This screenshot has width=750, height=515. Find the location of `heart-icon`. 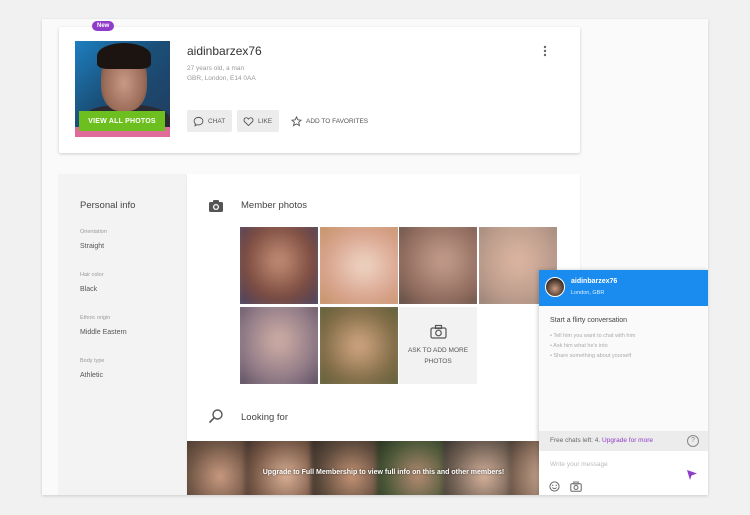

heart-icon is located at coordinates (248, 121).